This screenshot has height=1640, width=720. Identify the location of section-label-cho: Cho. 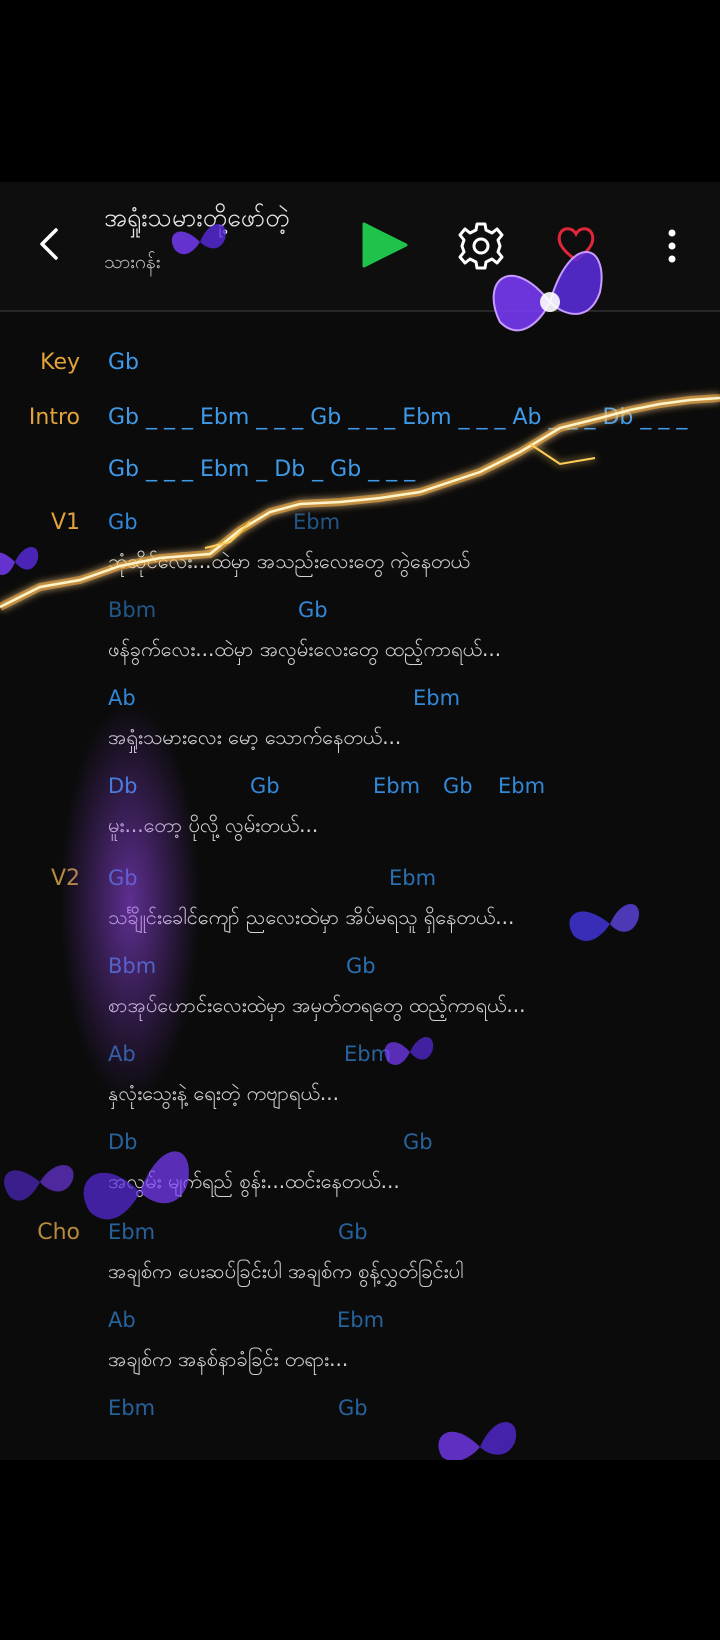
(58, 1232).